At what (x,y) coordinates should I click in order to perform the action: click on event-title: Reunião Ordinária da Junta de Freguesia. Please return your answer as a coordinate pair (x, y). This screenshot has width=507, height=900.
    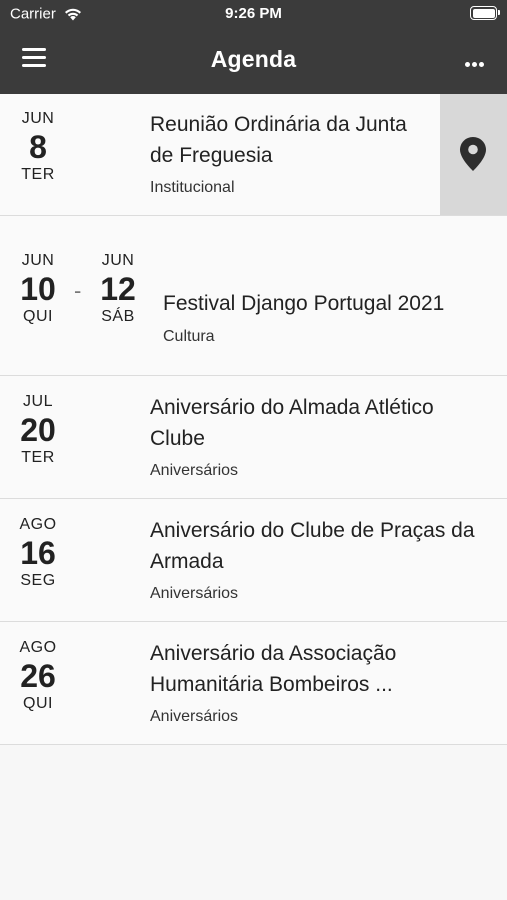
    Looking at the image, I should click on (278, 140).